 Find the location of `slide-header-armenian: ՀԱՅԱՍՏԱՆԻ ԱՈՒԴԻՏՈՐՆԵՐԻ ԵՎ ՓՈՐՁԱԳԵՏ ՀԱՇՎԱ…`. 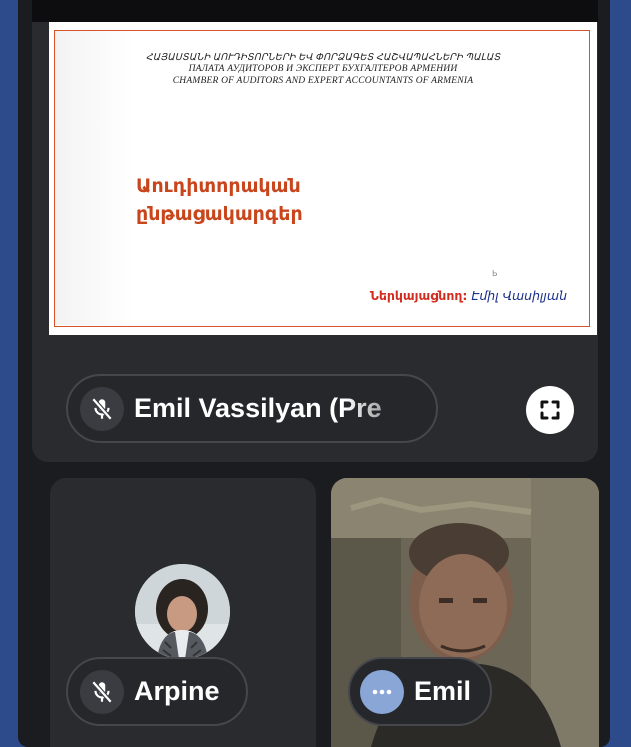

slide-header-armenian: ՀԱՅԱՍՏԱՆԻ ԱՈՒԴԻՏՈՐՆԵՐԻ ԵՎ ՓՈՐՁԱԳԵՏ ՀԱՇՎԱ… is located at coordinates (323, 58).